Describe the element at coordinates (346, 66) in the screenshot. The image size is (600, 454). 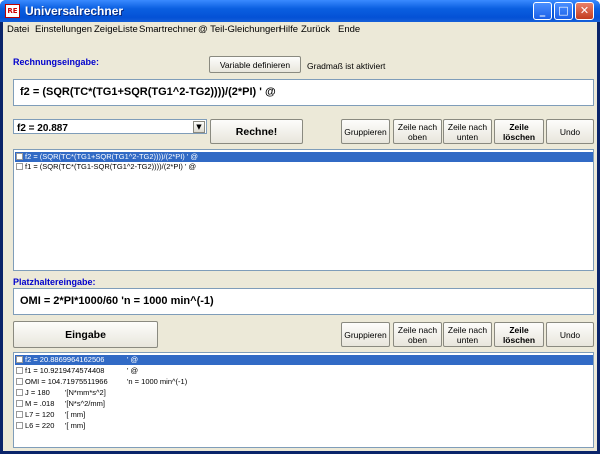
I see `degree-mode-status: Gradmaß ist aktiviert` at that location.